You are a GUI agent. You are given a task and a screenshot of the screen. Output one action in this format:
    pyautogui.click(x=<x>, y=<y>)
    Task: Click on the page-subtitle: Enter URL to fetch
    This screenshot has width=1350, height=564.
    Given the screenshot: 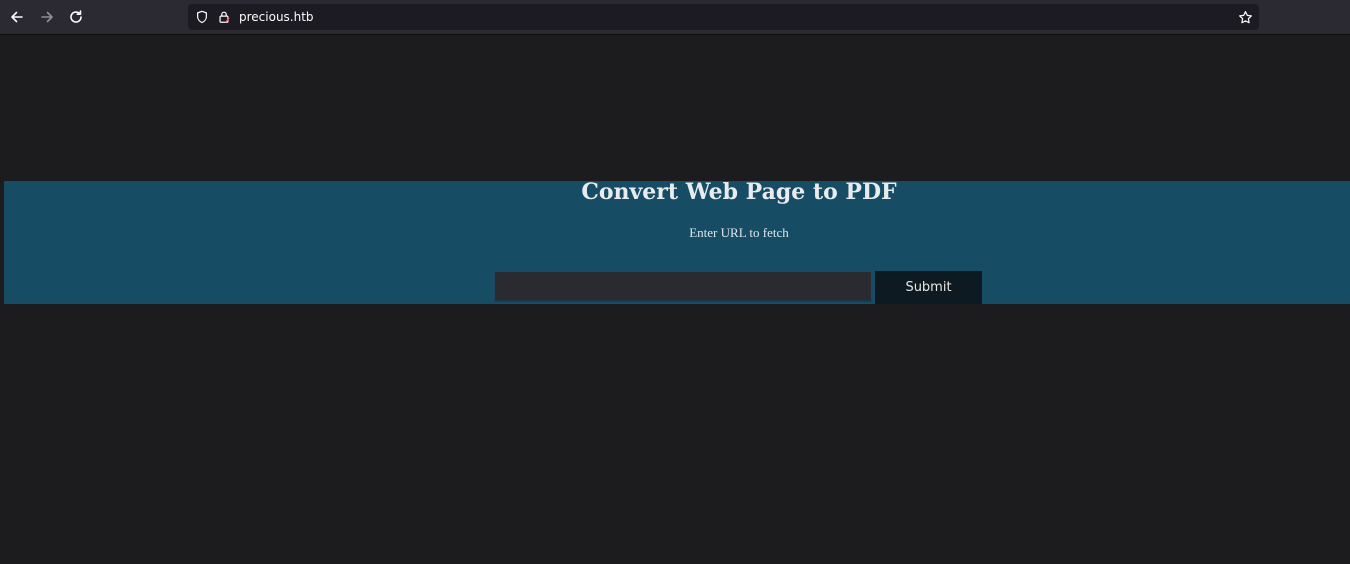 What is the action you would take?
    pyautogui.click(x=739, y=232)
    